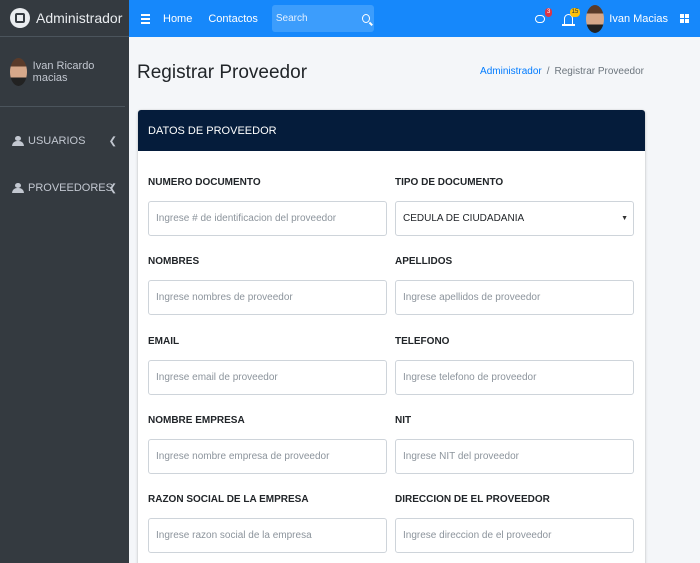  I want to click on field-label: NUMERO DOCUMENTO, so click(204, 182).